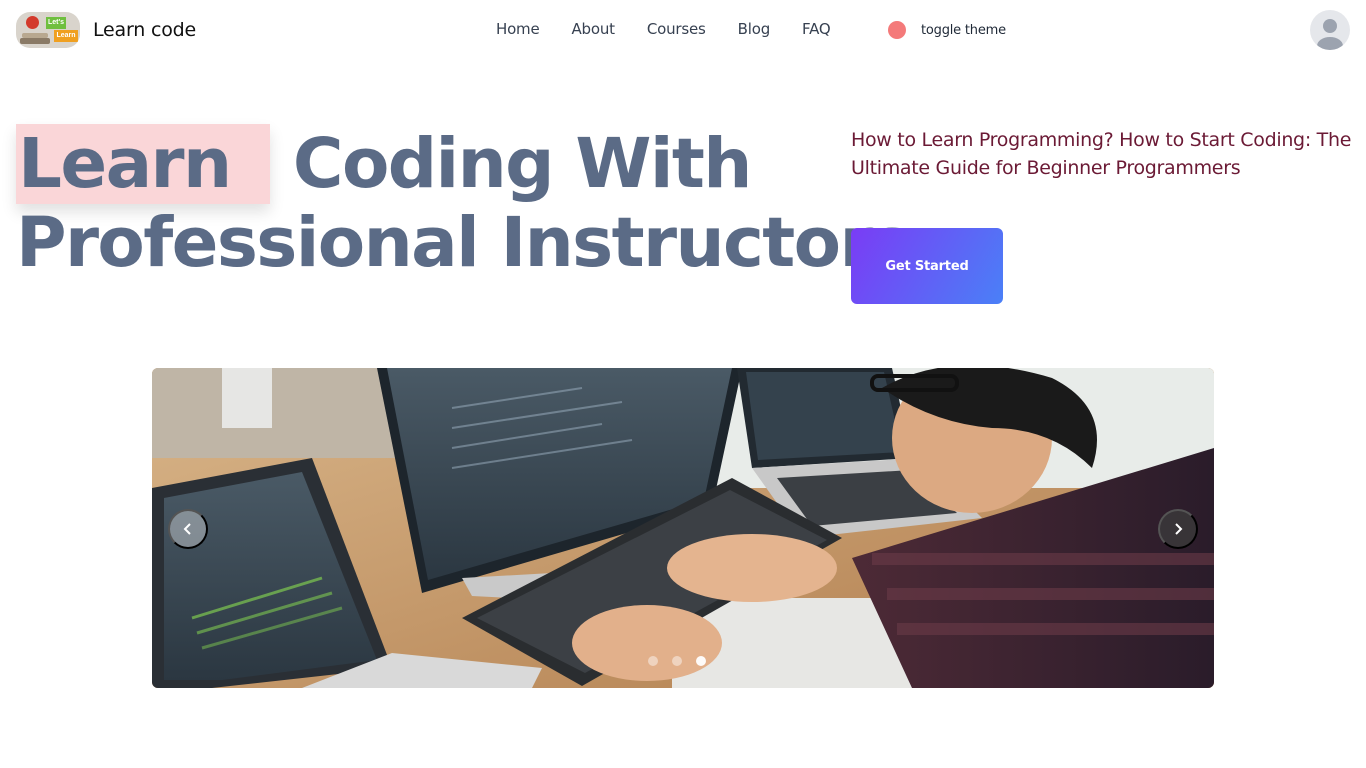 Image resolution: width=1366 pixels, height=768 pixels. I want to click on main-nav: Home About Courses Blog FAQ, so click(679, 29).